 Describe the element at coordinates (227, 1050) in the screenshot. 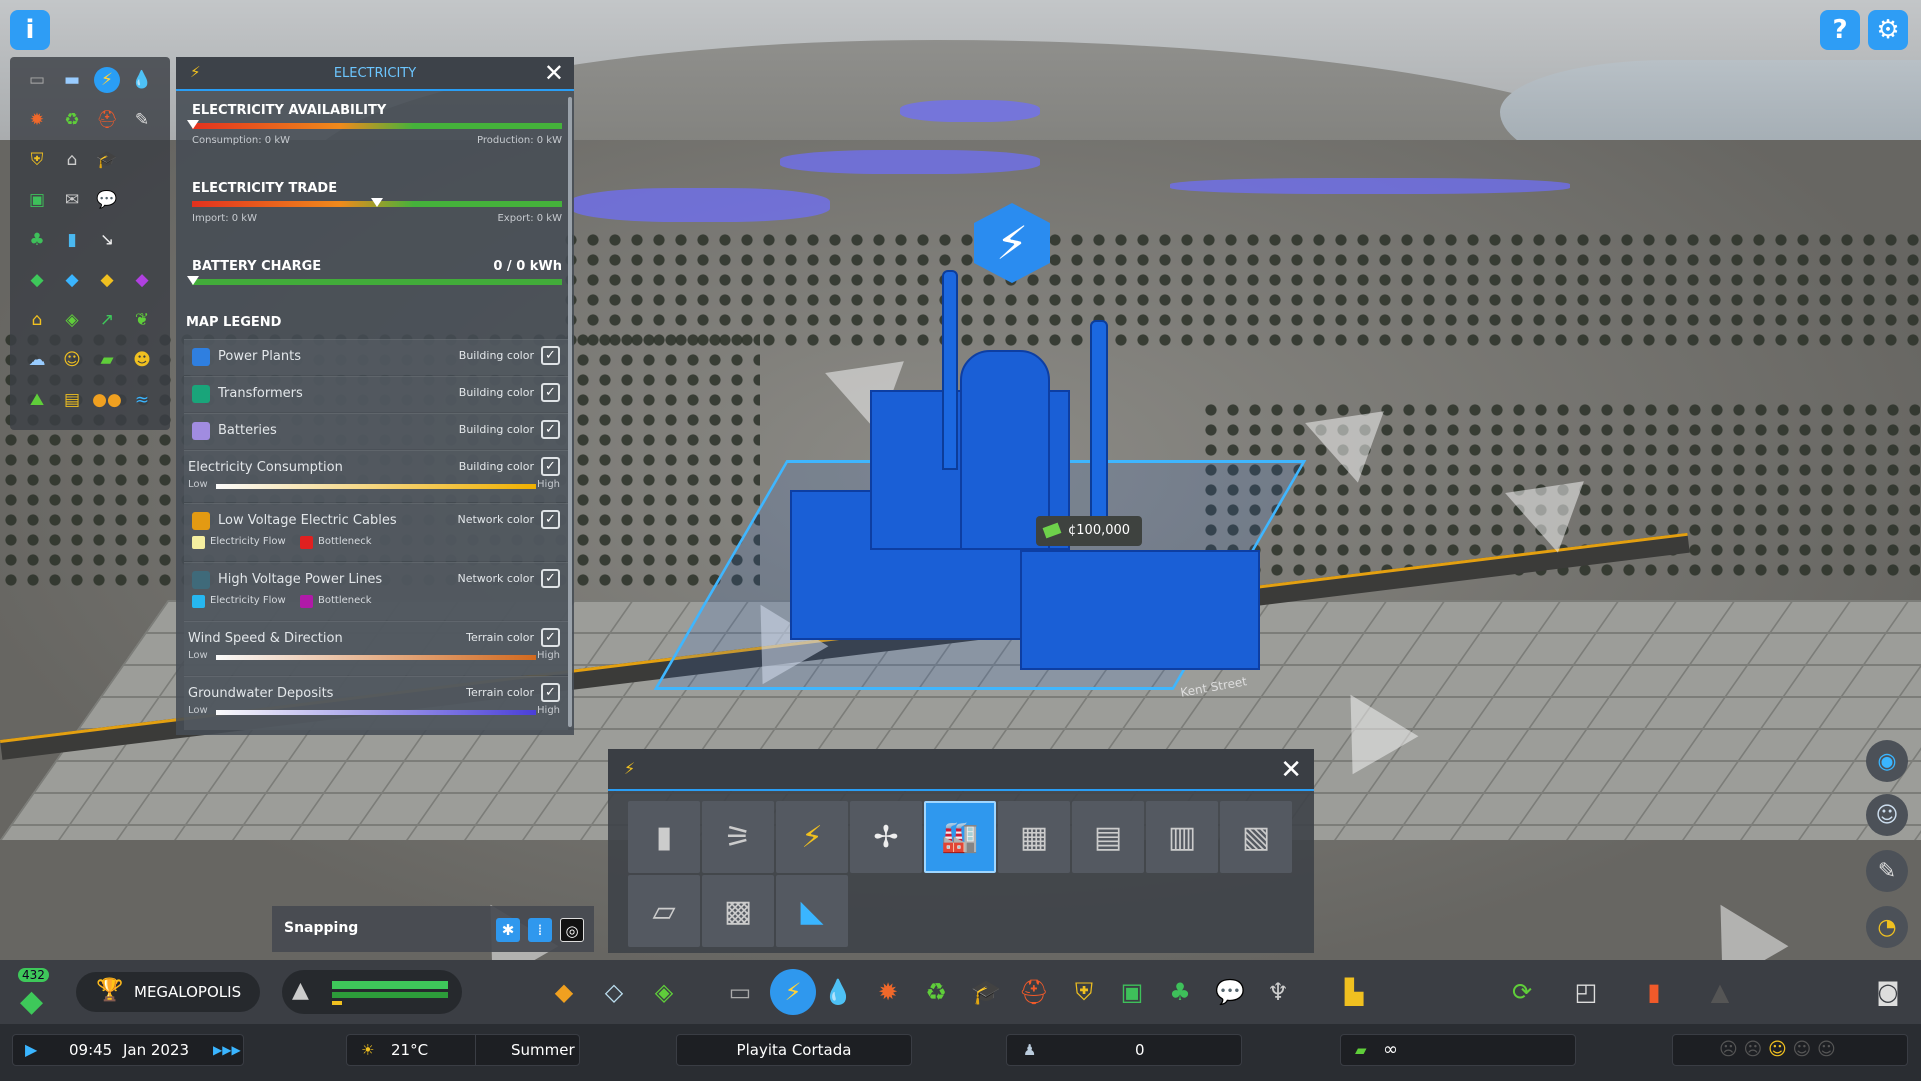

I see `speed-icon: ▶▶▶` at that location.